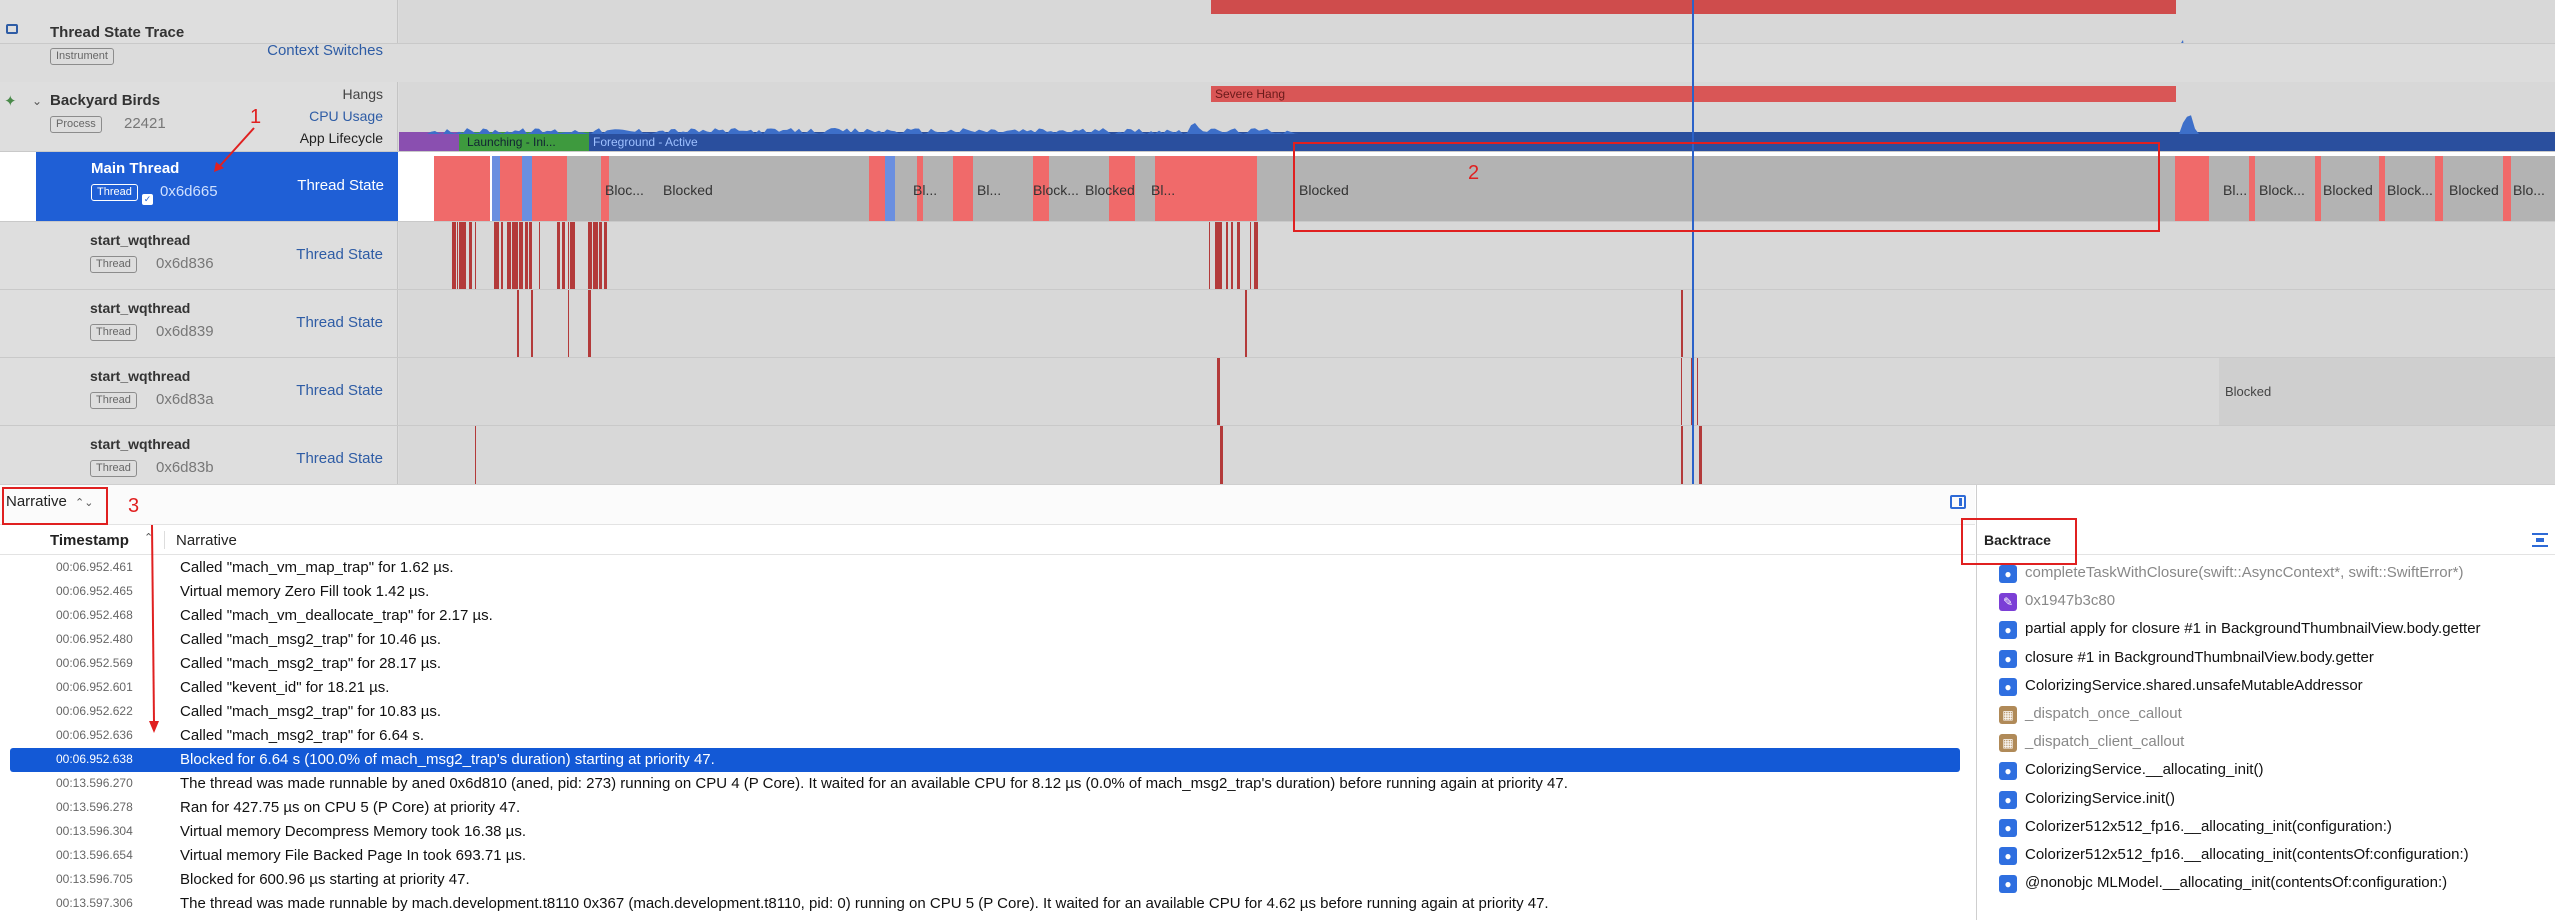  I want to click on hangs-label: Hangs, so click(363, 94).